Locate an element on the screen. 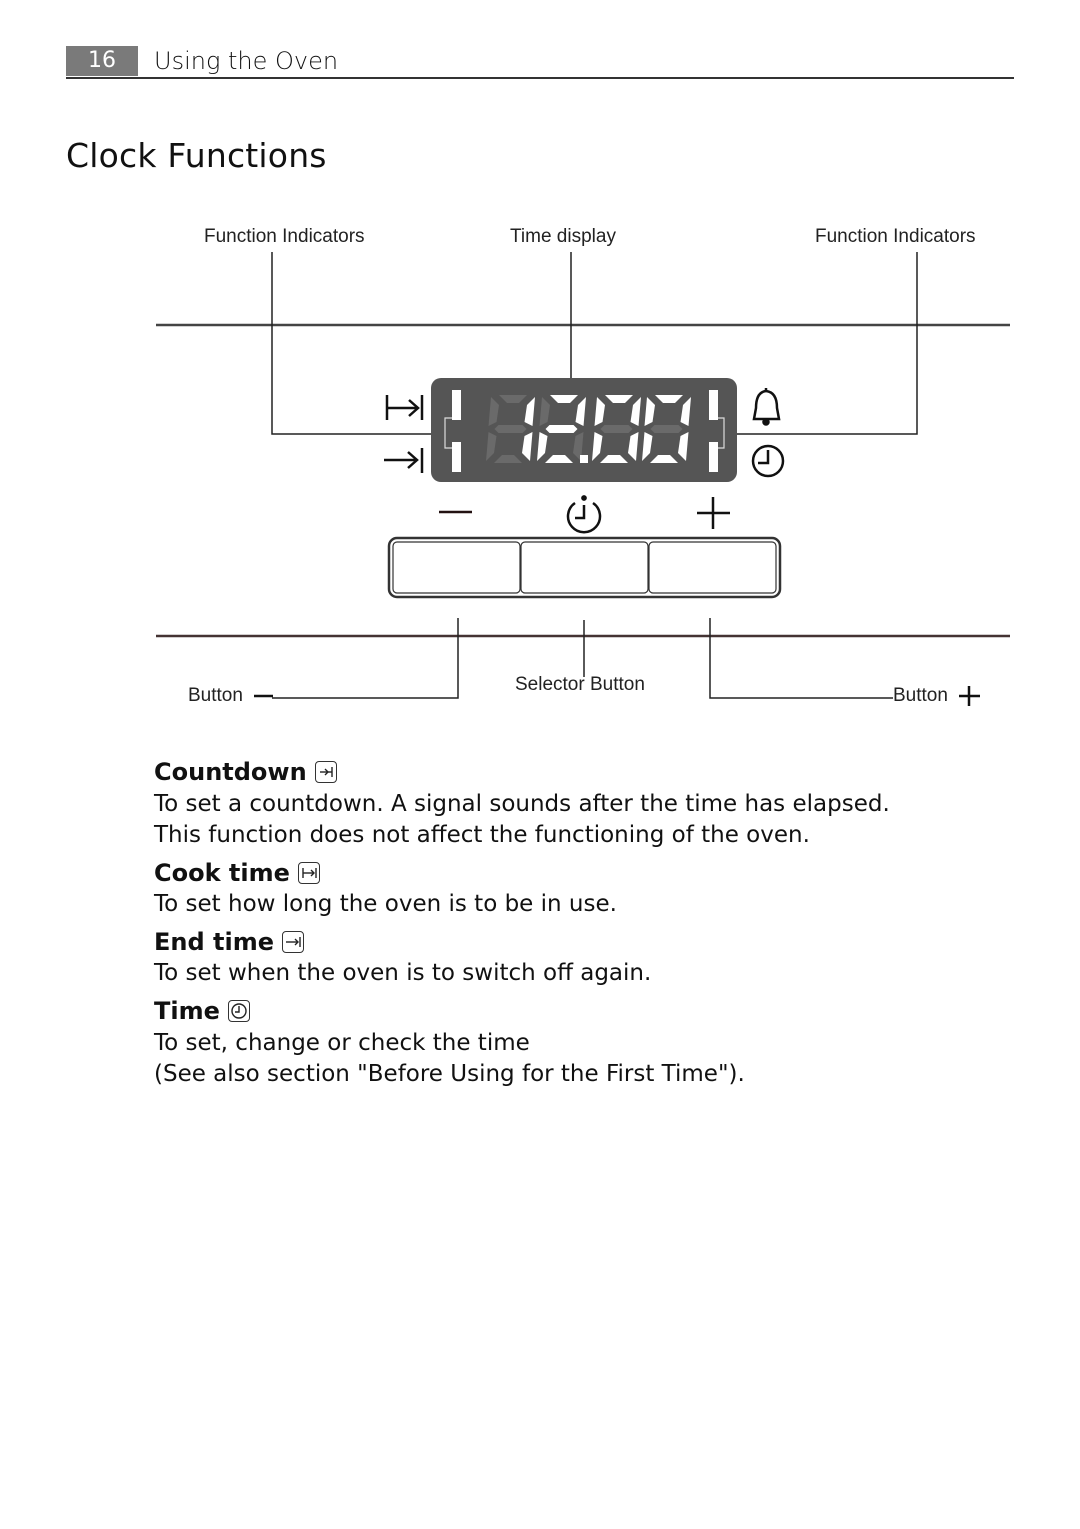 This screenshot has height=1529, width=1080. plus-button is located at coordinates (712, 567).